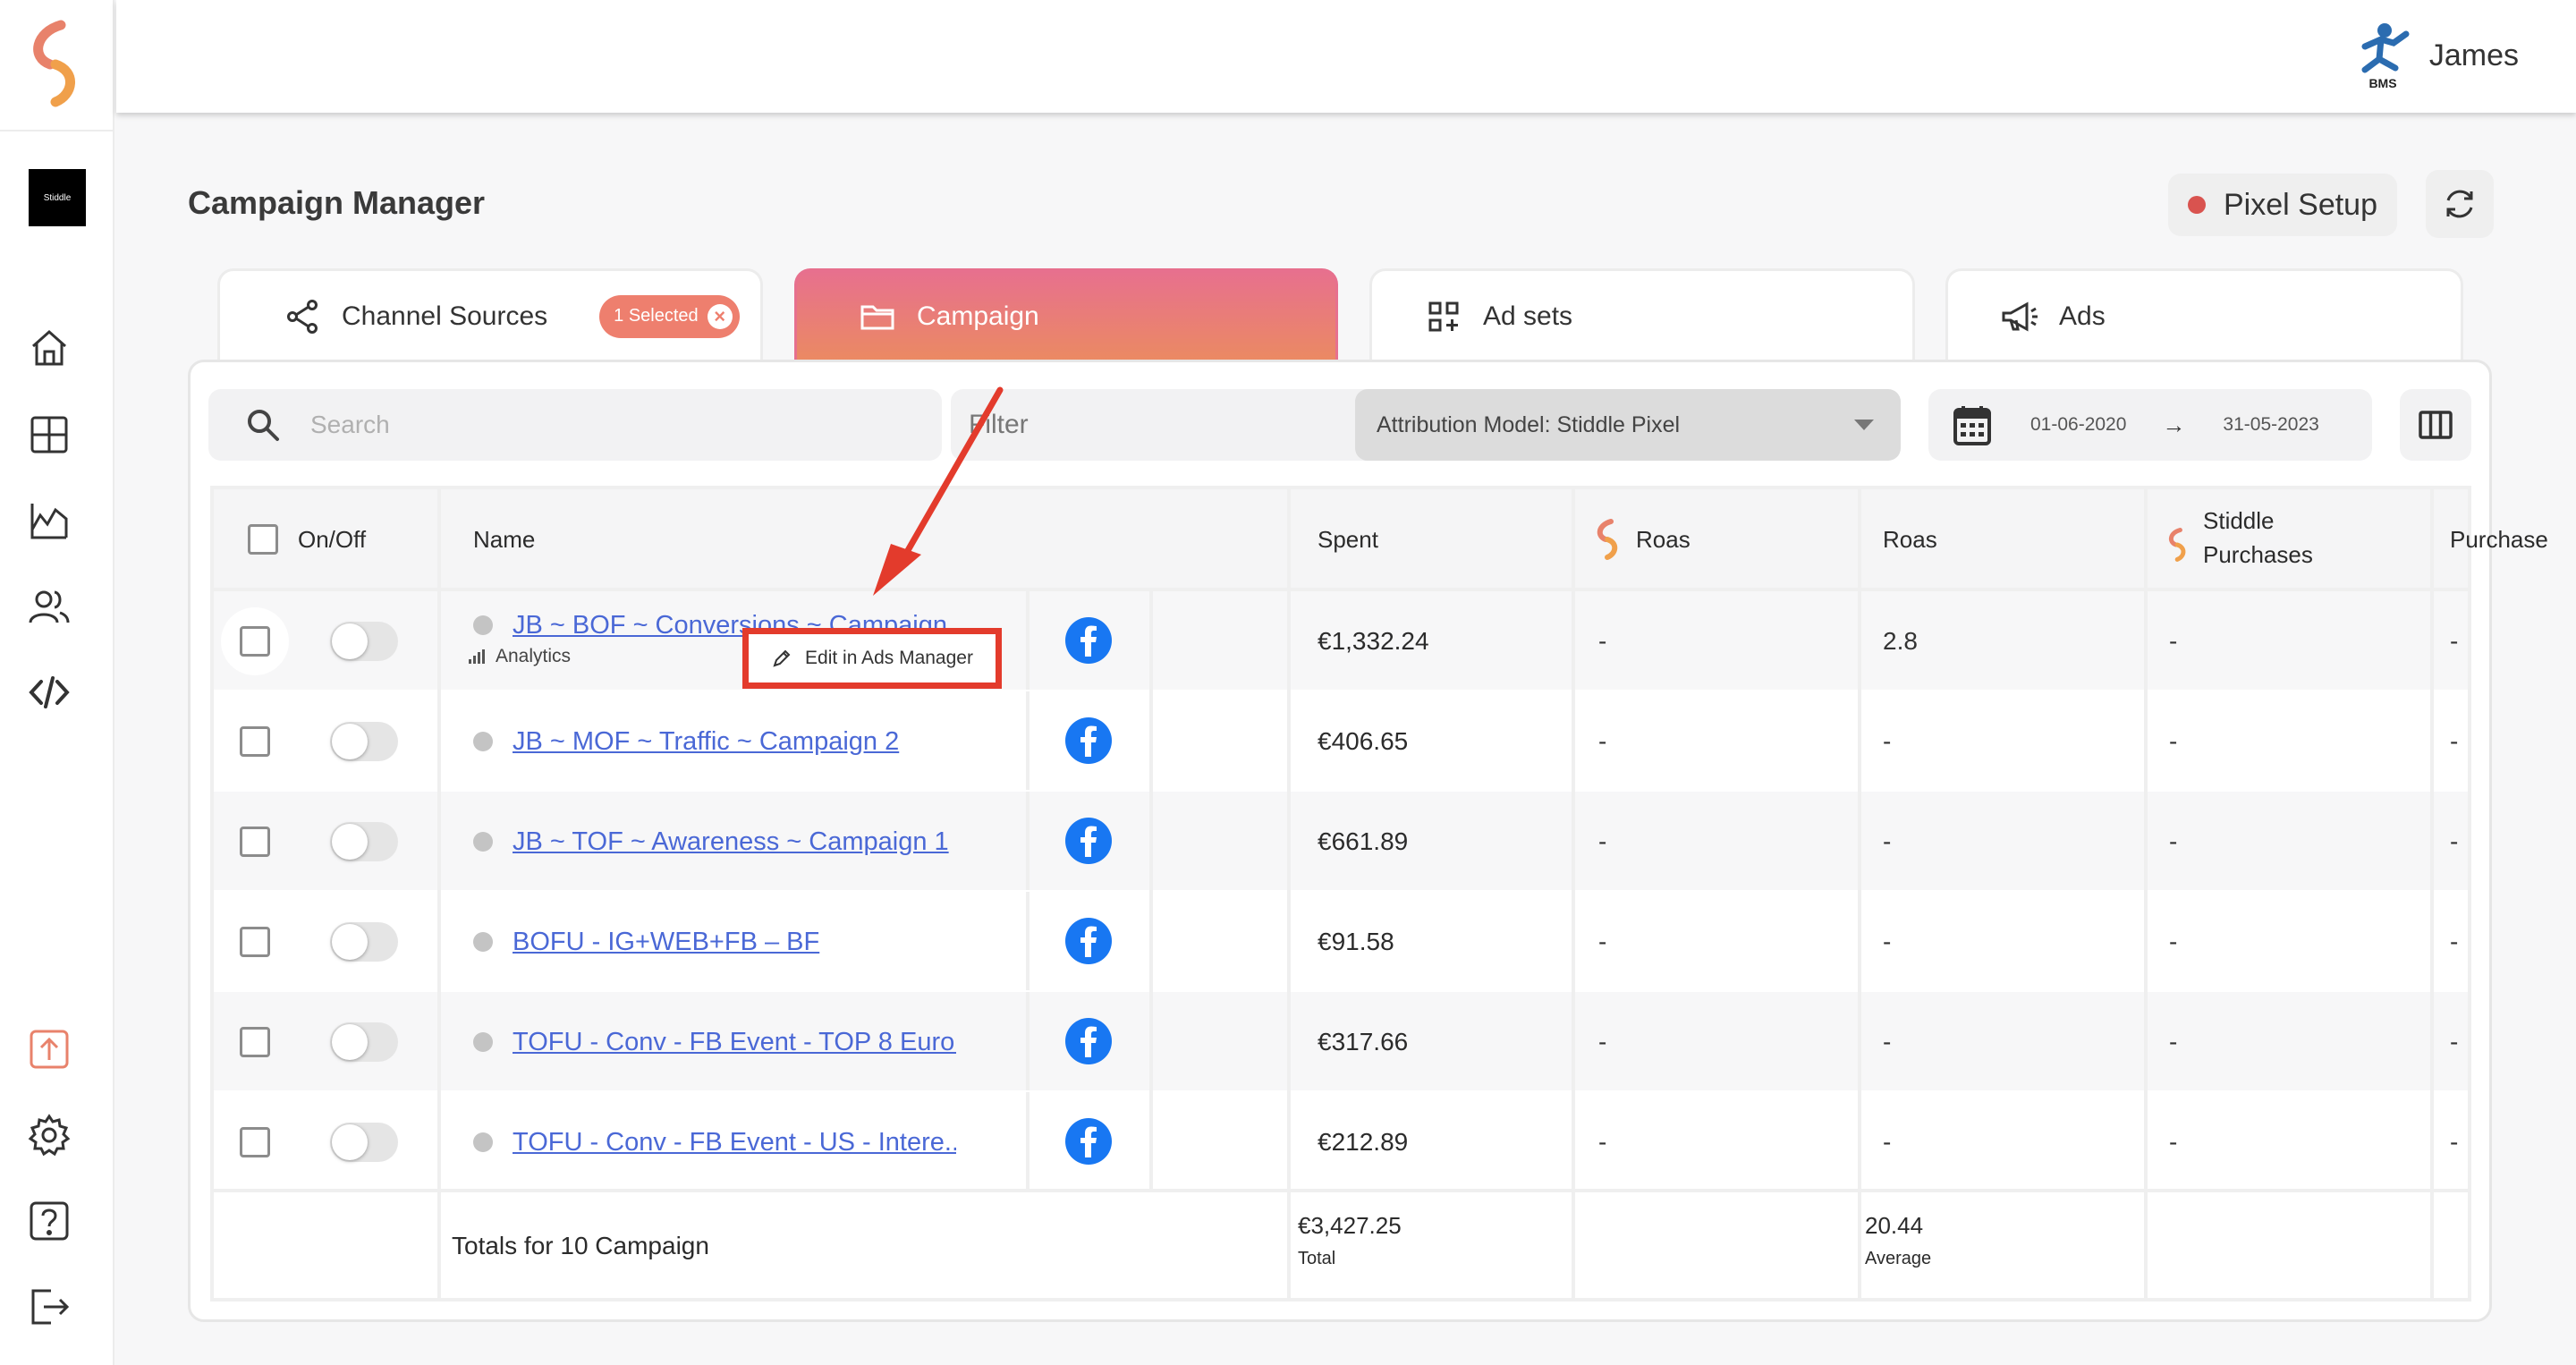 This screenshot has width=2576, height=1365. What do you see at coordinates (580, 1245) in the screenshot?
I see `totals-label: Totals for 10 Campaign` at bounding box center [580, 1245].